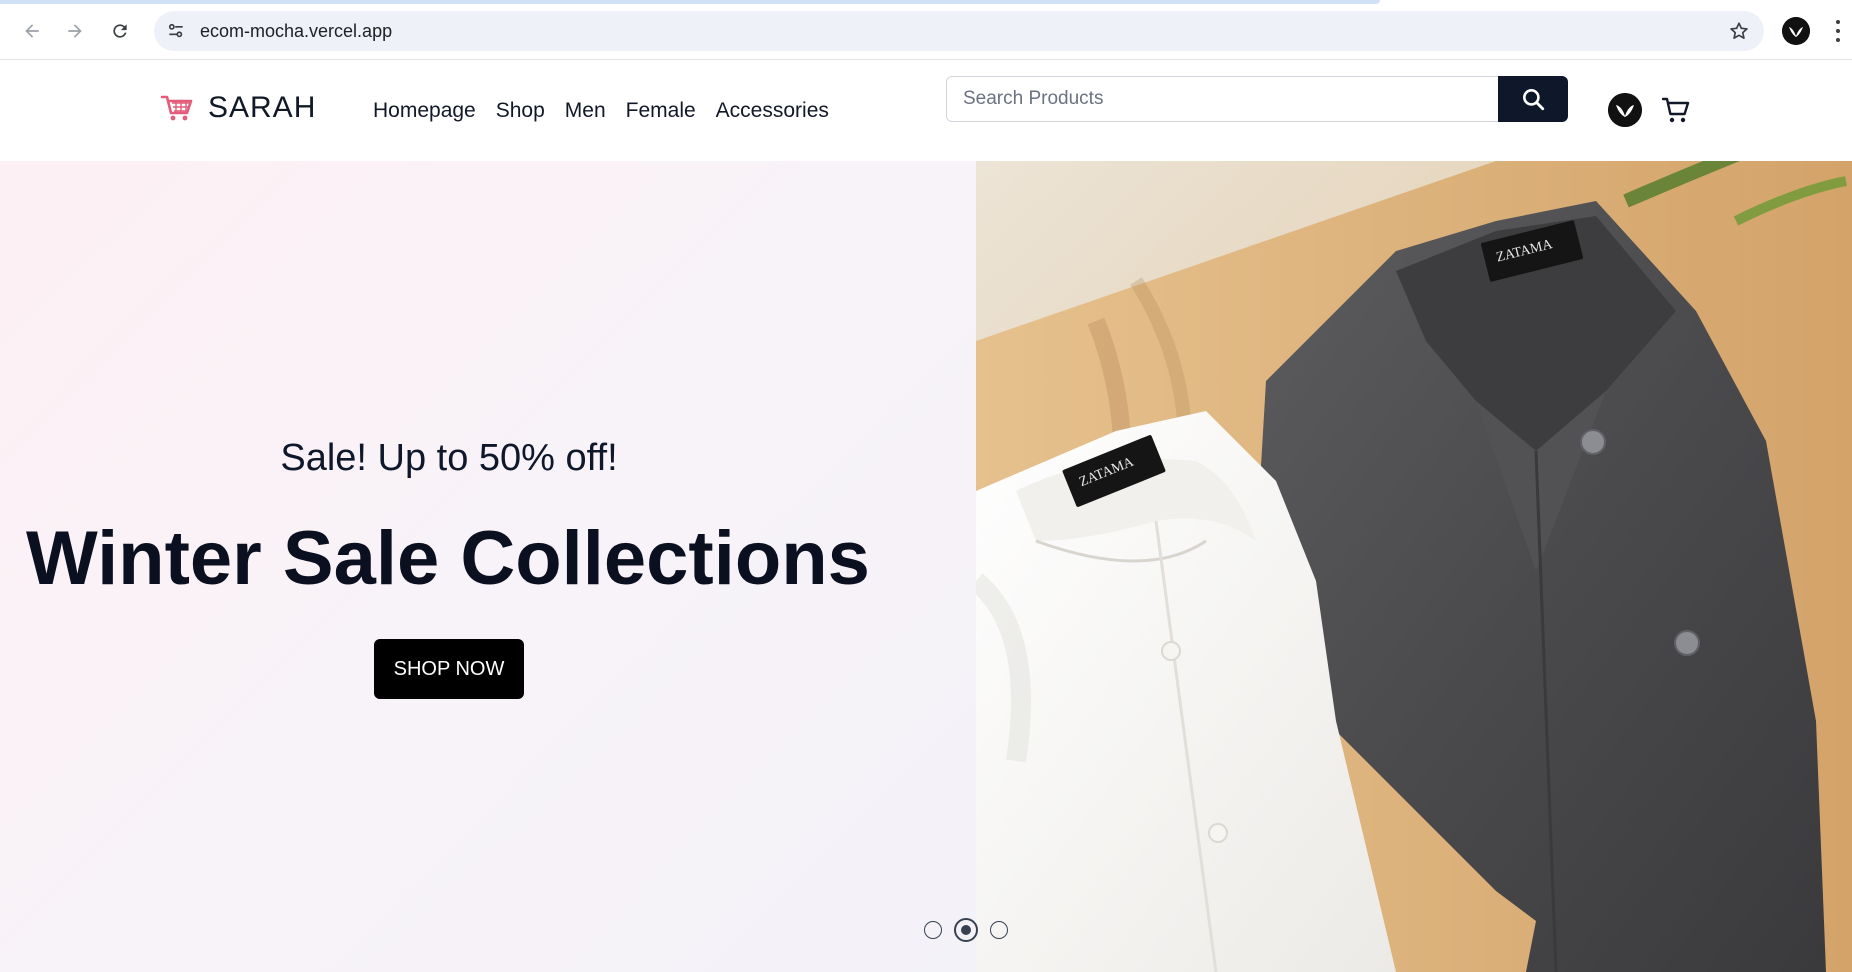 The height and width of the screenshot is (972, 1852). What do you see at coordinates (262, 107) in the screenshot?
I see `brand-name: SARAH` at bounding box center [262, 107].